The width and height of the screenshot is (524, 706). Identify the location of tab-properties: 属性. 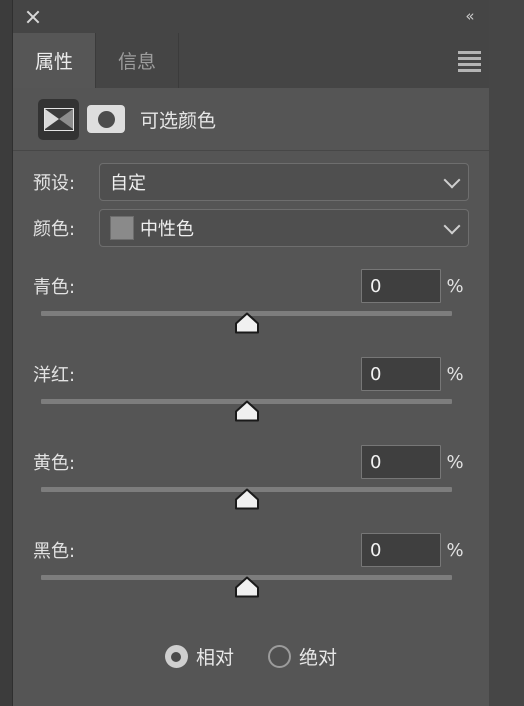
(55, 60).